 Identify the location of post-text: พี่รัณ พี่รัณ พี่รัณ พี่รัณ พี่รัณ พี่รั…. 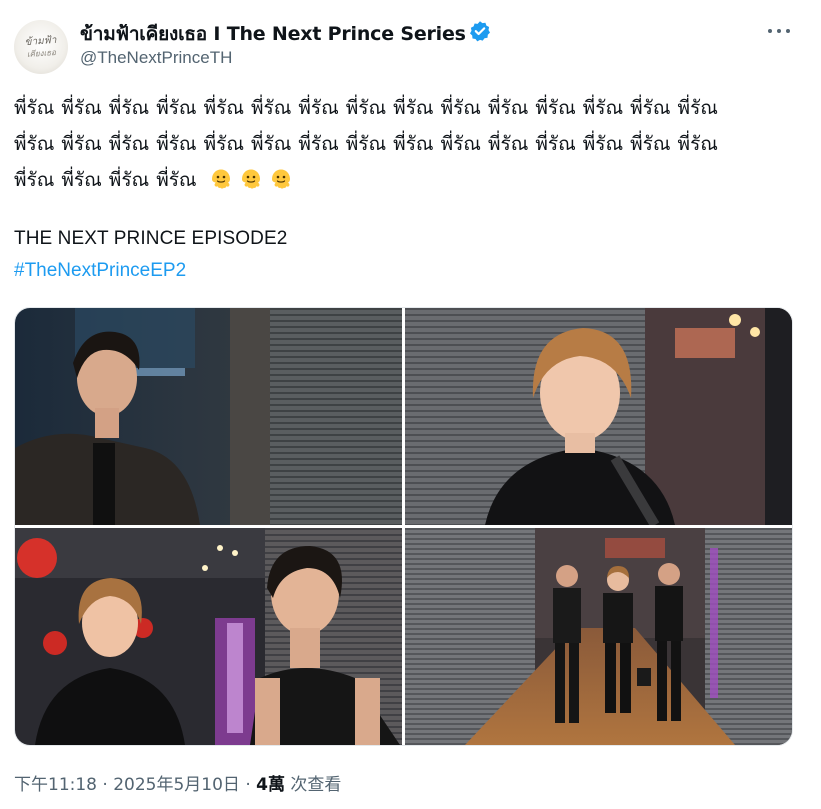
(409, 144).